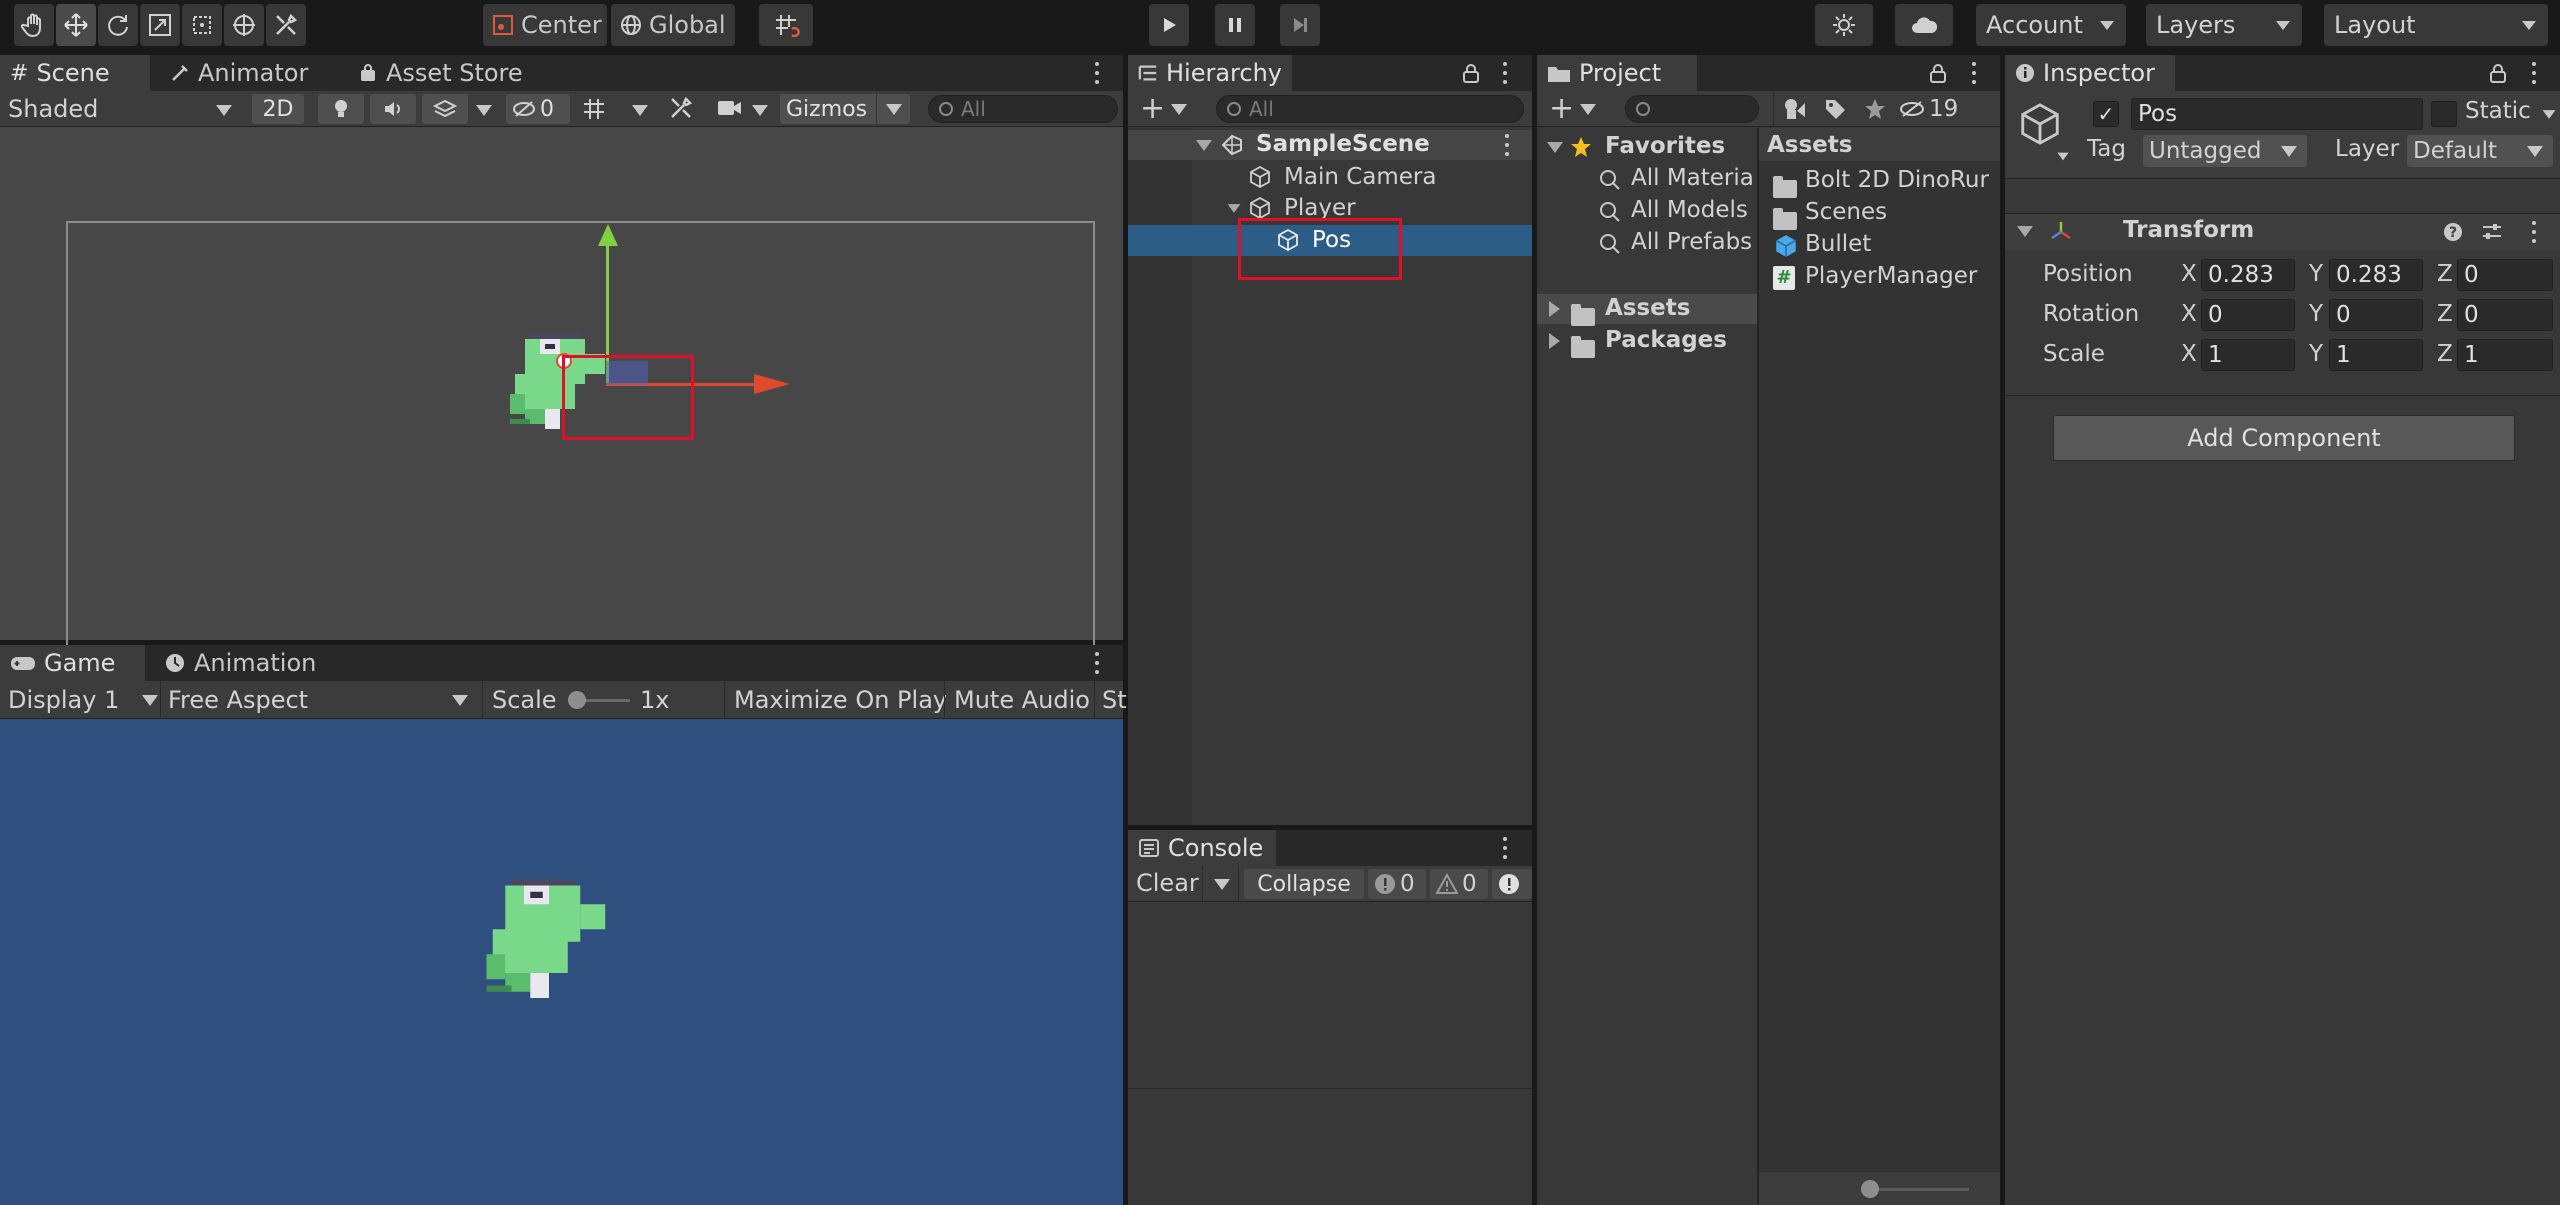 The width and height of the screenshot is (2560, 1205). What do you see at coordinates (538, 109) in the screenshot?
I see `hidden-objects-toggle: 0` at bounding box center [538, 109].